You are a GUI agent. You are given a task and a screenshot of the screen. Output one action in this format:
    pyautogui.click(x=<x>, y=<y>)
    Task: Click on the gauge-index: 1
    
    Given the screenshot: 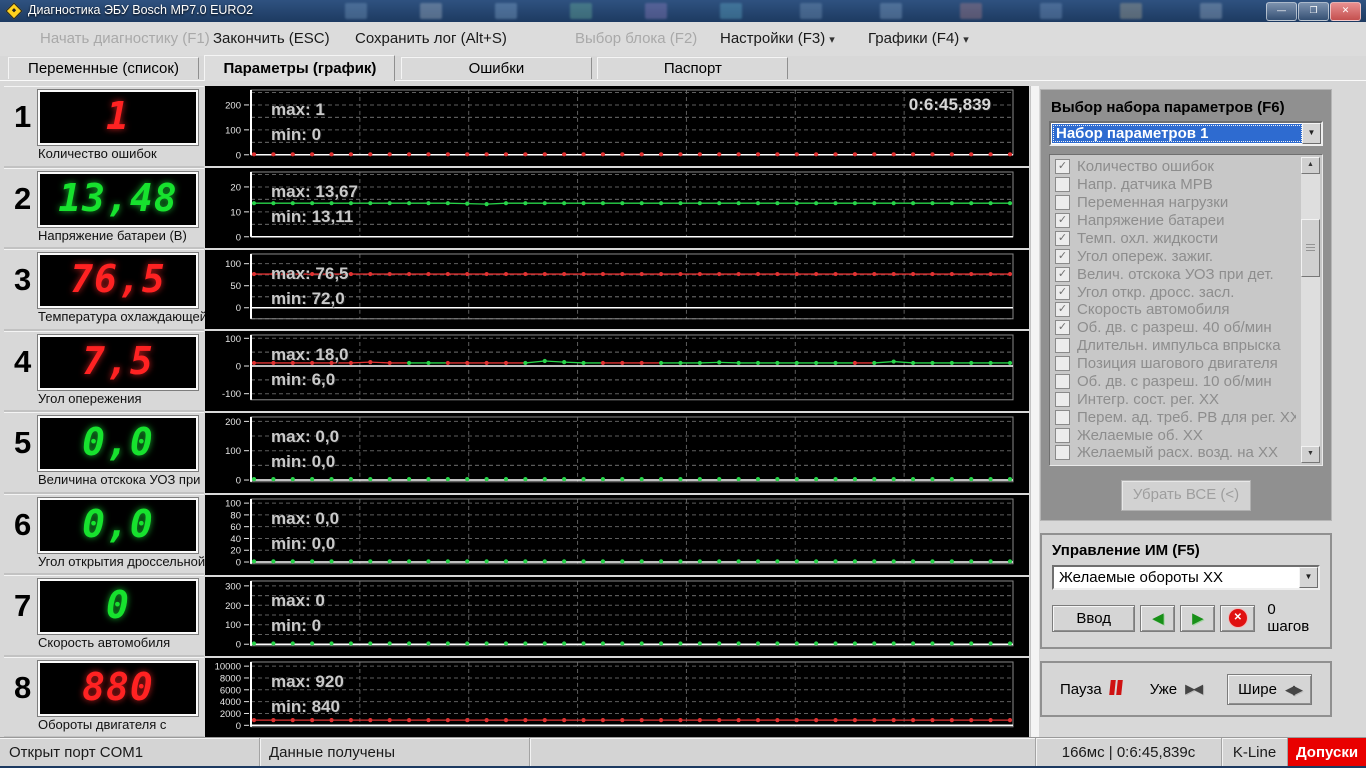 What is the action you would take?
    pyautogui.click(x=23, y=116)
    